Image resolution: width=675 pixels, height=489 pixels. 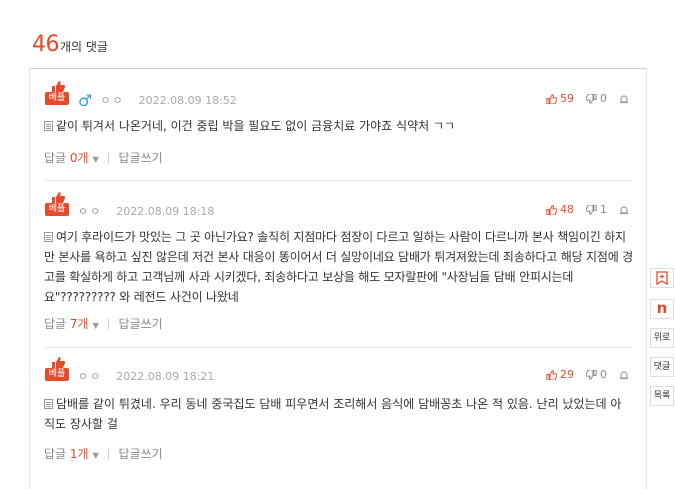 I want to click on comment-count-label: 개의 댓글, so click(x=84, y=47).